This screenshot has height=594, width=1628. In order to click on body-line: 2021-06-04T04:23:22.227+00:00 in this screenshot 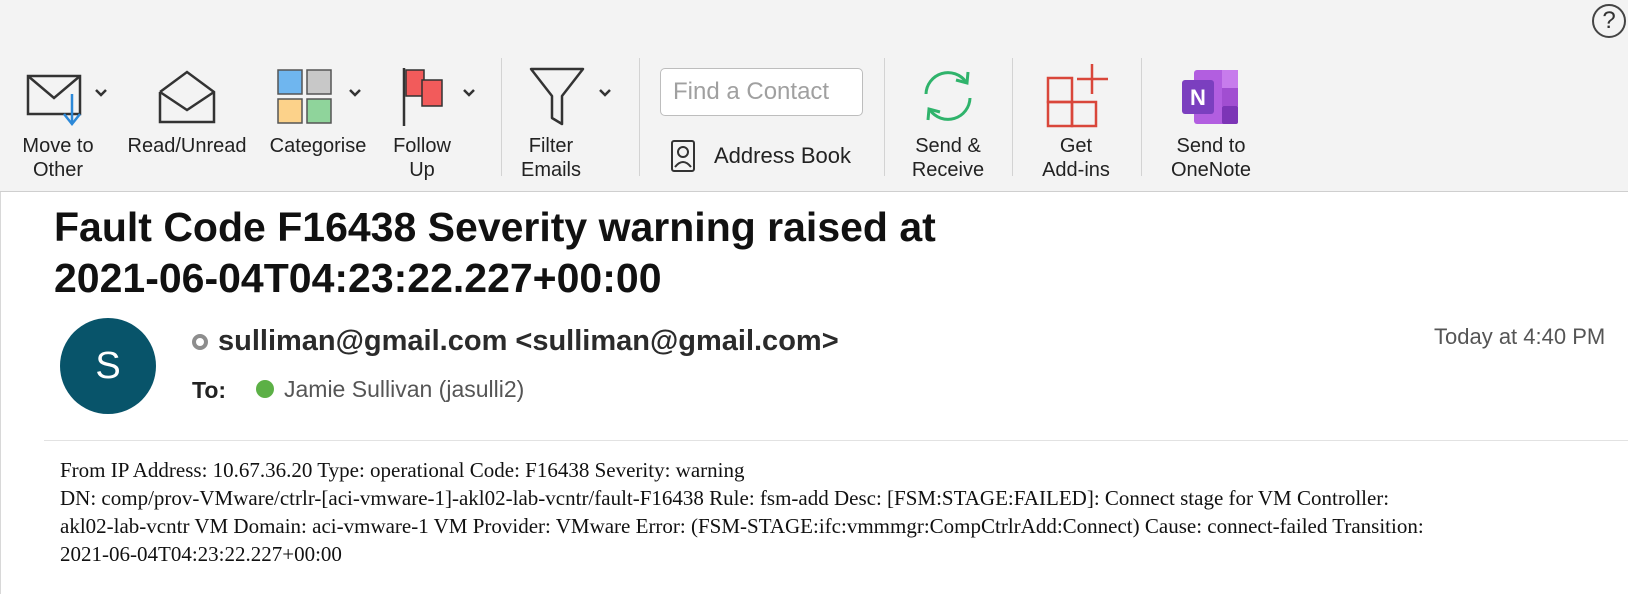, I will do `click(201, 554)`.